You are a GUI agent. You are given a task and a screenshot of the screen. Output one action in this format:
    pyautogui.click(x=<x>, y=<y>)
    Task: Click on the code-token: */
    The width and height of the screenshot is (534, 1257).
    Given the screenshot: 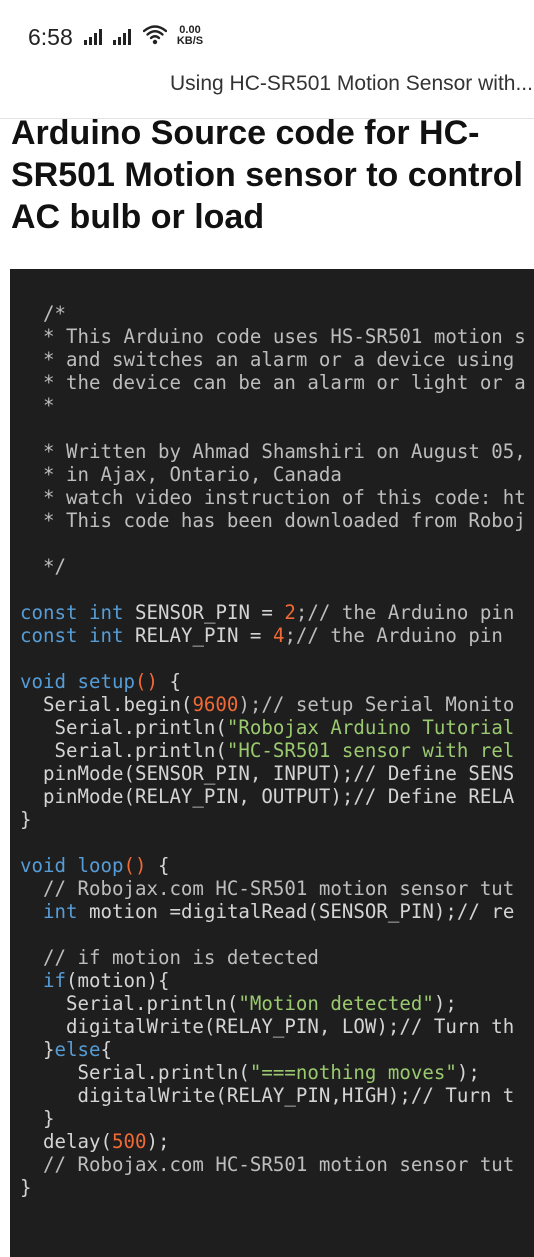 What is the action you would take?
    pyautogui.click(x=43, y=566)
    